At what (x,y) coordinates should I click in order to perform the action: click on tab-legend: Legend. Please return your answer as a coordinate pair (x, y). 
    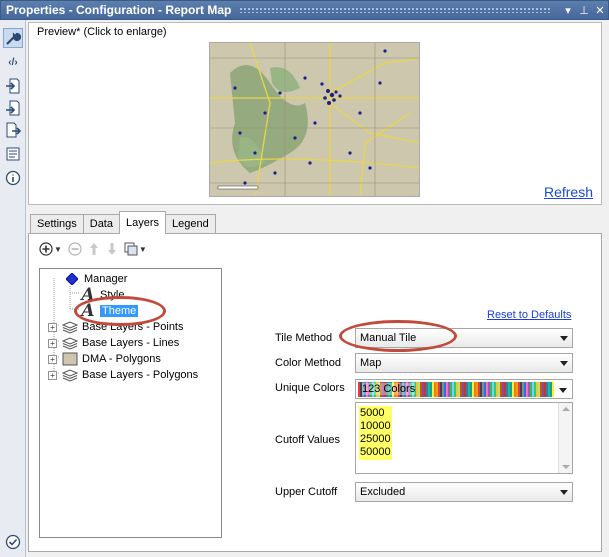
    Looking at the image, I should click on (190, 224).